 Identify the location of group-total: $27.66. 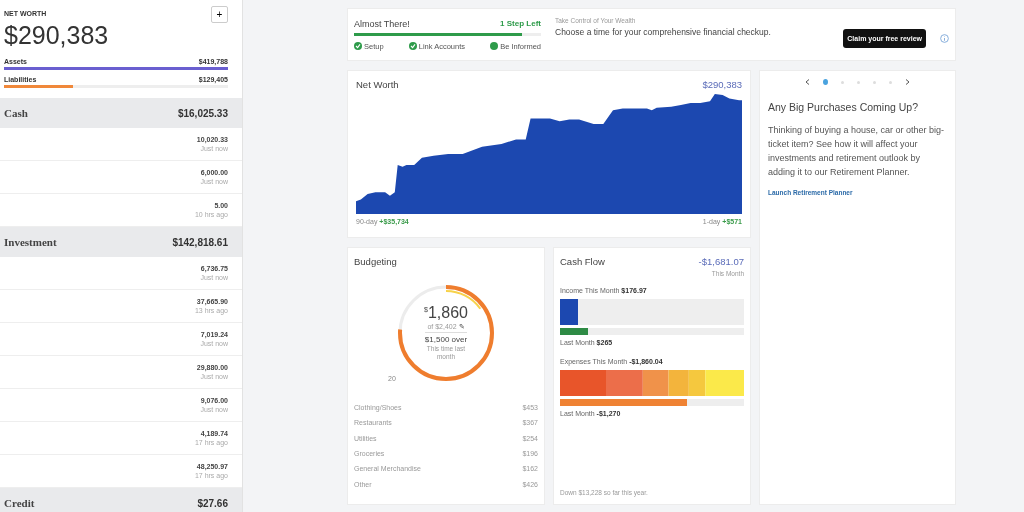
(212, 503).